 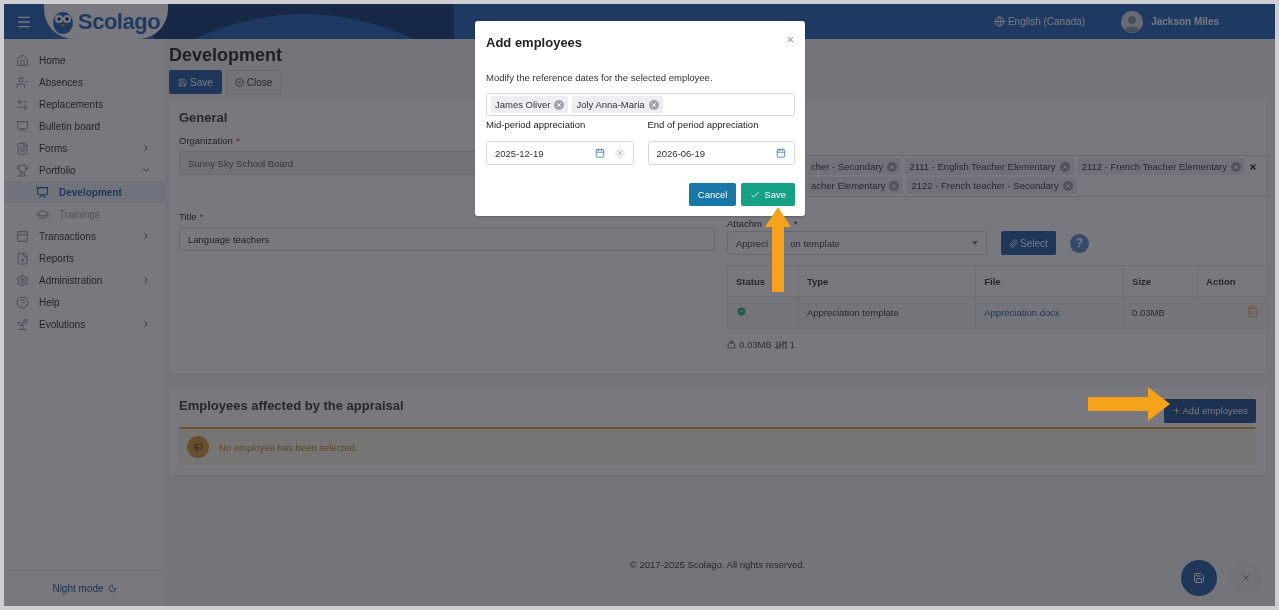 I want to click on job-tag: 2122 - French teacher - Secondary, so click(x=992, y=185).